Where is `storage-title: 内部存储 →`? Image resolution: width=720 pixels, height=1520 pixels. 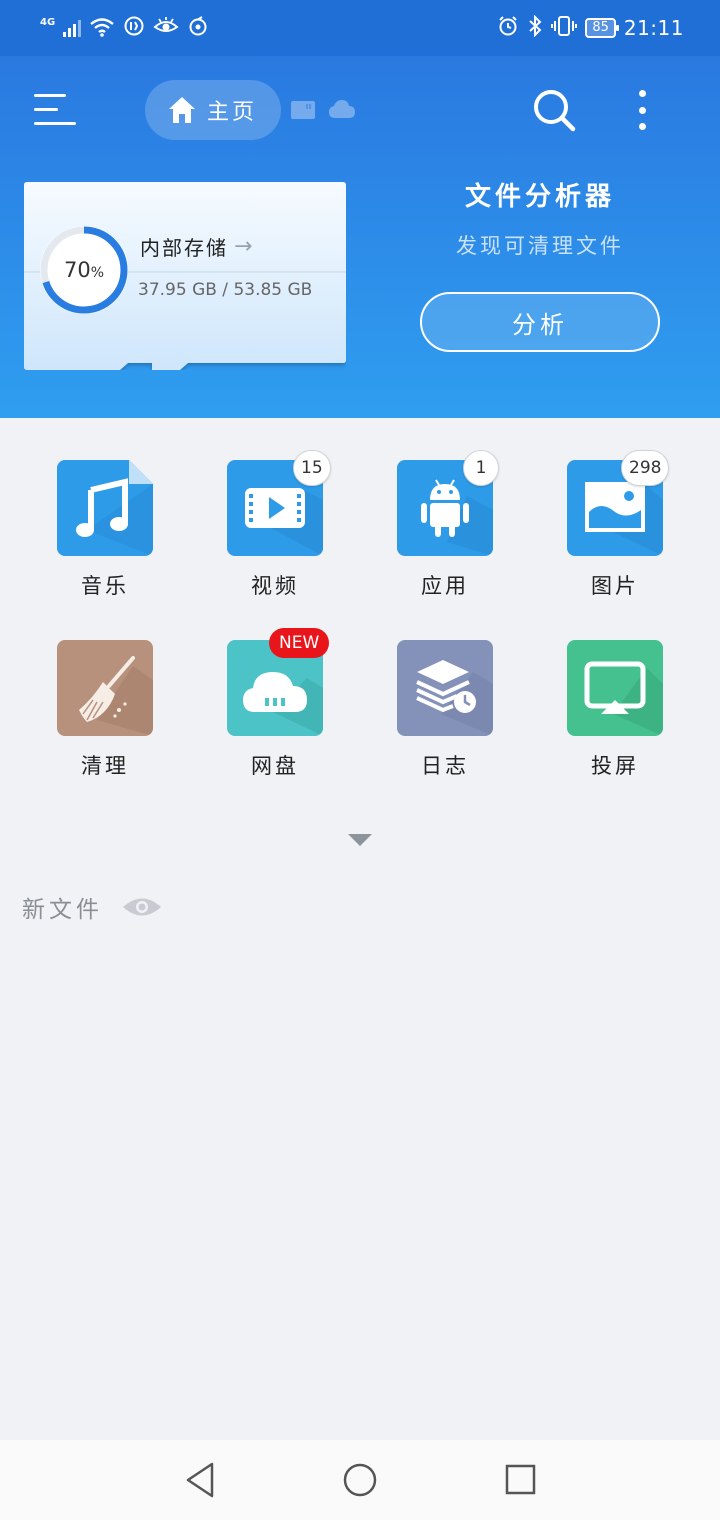 storage-title: 内部存储 → is located at coordinates (196, 246).